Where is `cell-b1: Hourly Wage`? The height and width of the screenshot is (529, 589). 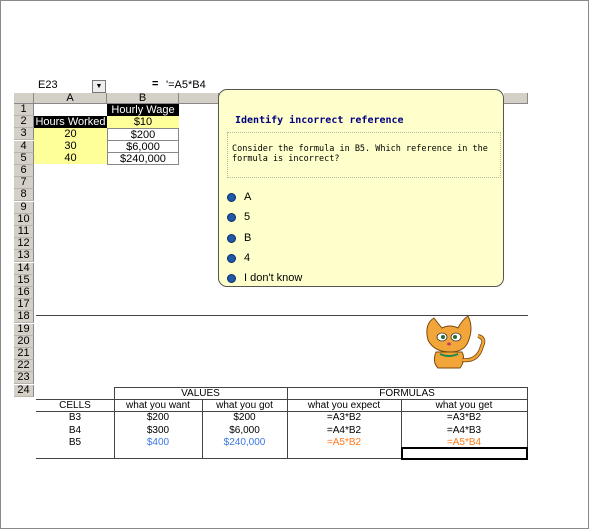
cell-b1: Hourly Wage is located at coordinates (143, 110).